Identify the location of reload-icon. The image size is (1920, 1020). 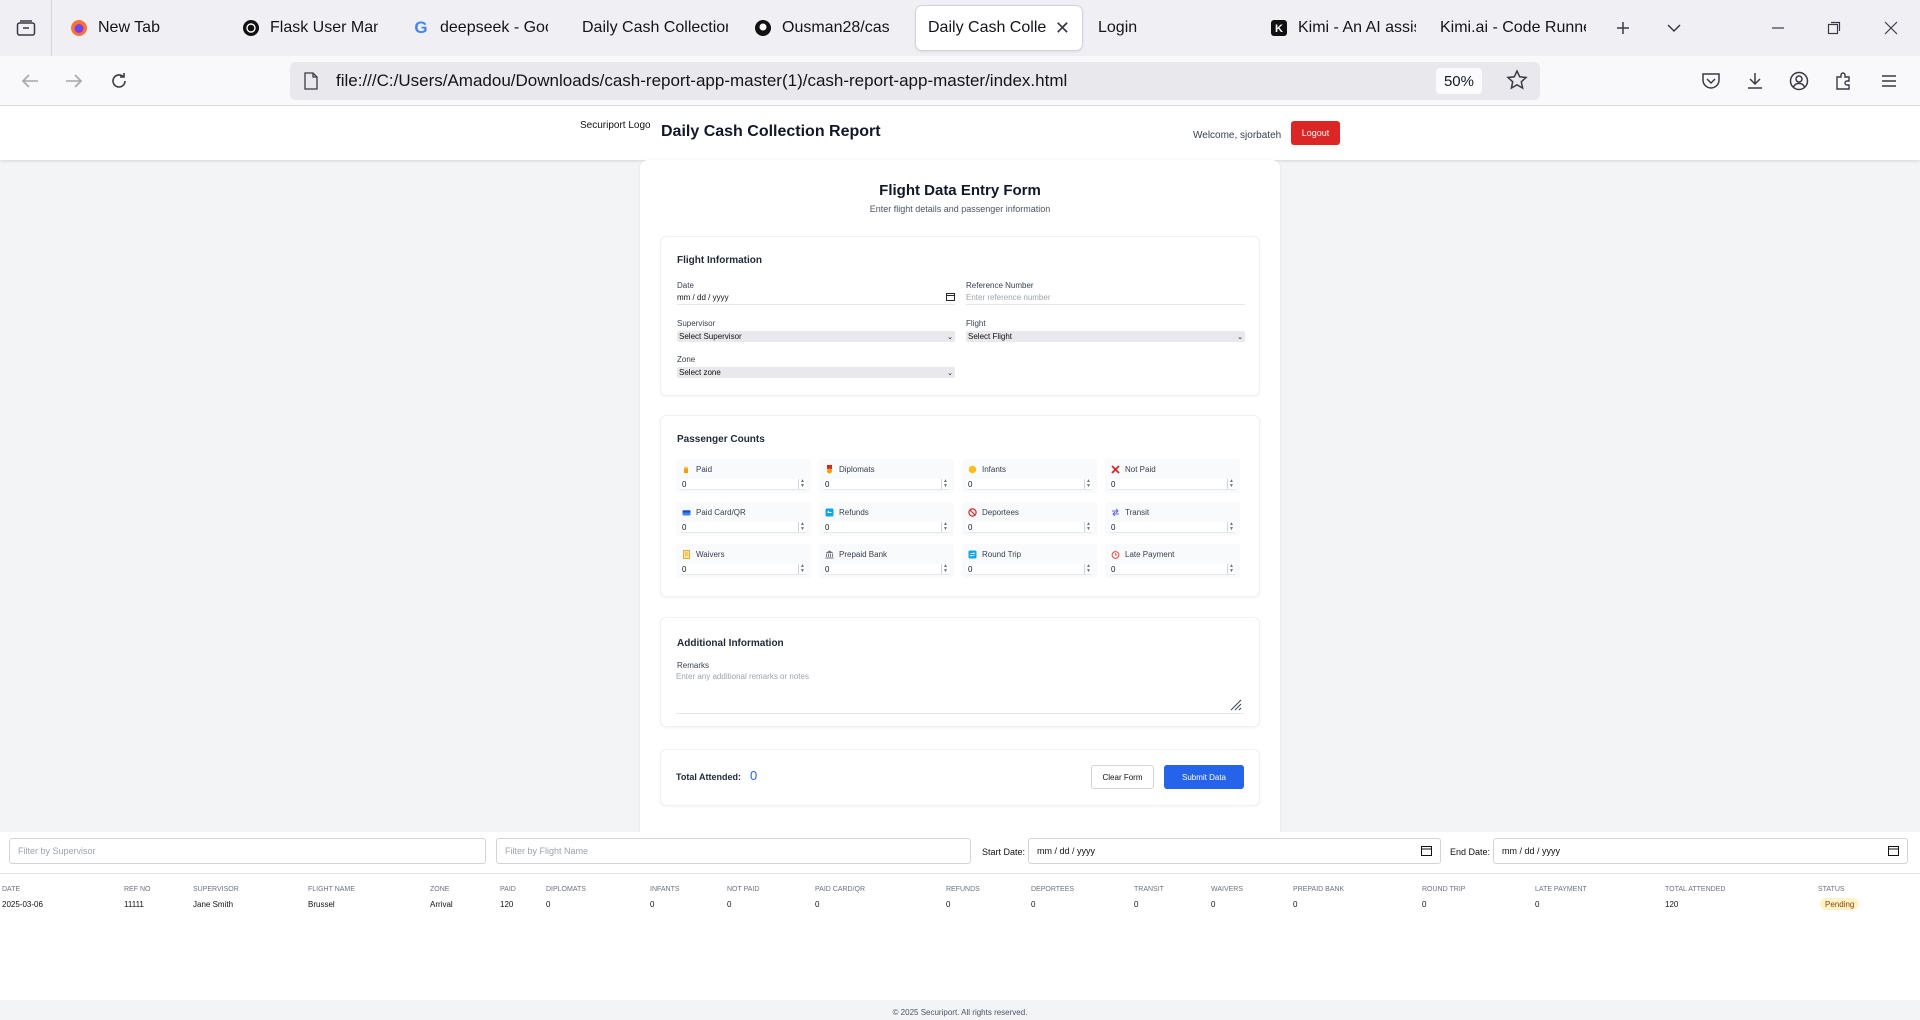
(119, 80).